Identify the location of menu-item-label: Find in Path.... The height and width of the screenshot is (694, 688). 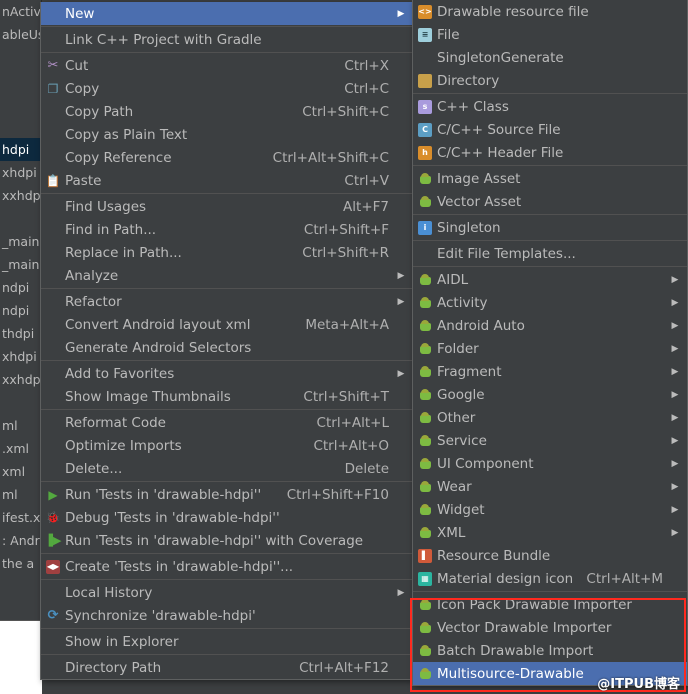
(111, 229).